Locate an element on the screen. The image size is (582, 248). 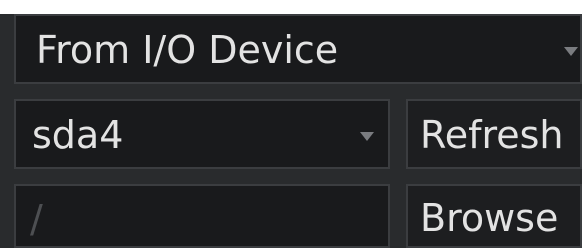
refresh-button: Refresh is located at coordinates (494, 134).